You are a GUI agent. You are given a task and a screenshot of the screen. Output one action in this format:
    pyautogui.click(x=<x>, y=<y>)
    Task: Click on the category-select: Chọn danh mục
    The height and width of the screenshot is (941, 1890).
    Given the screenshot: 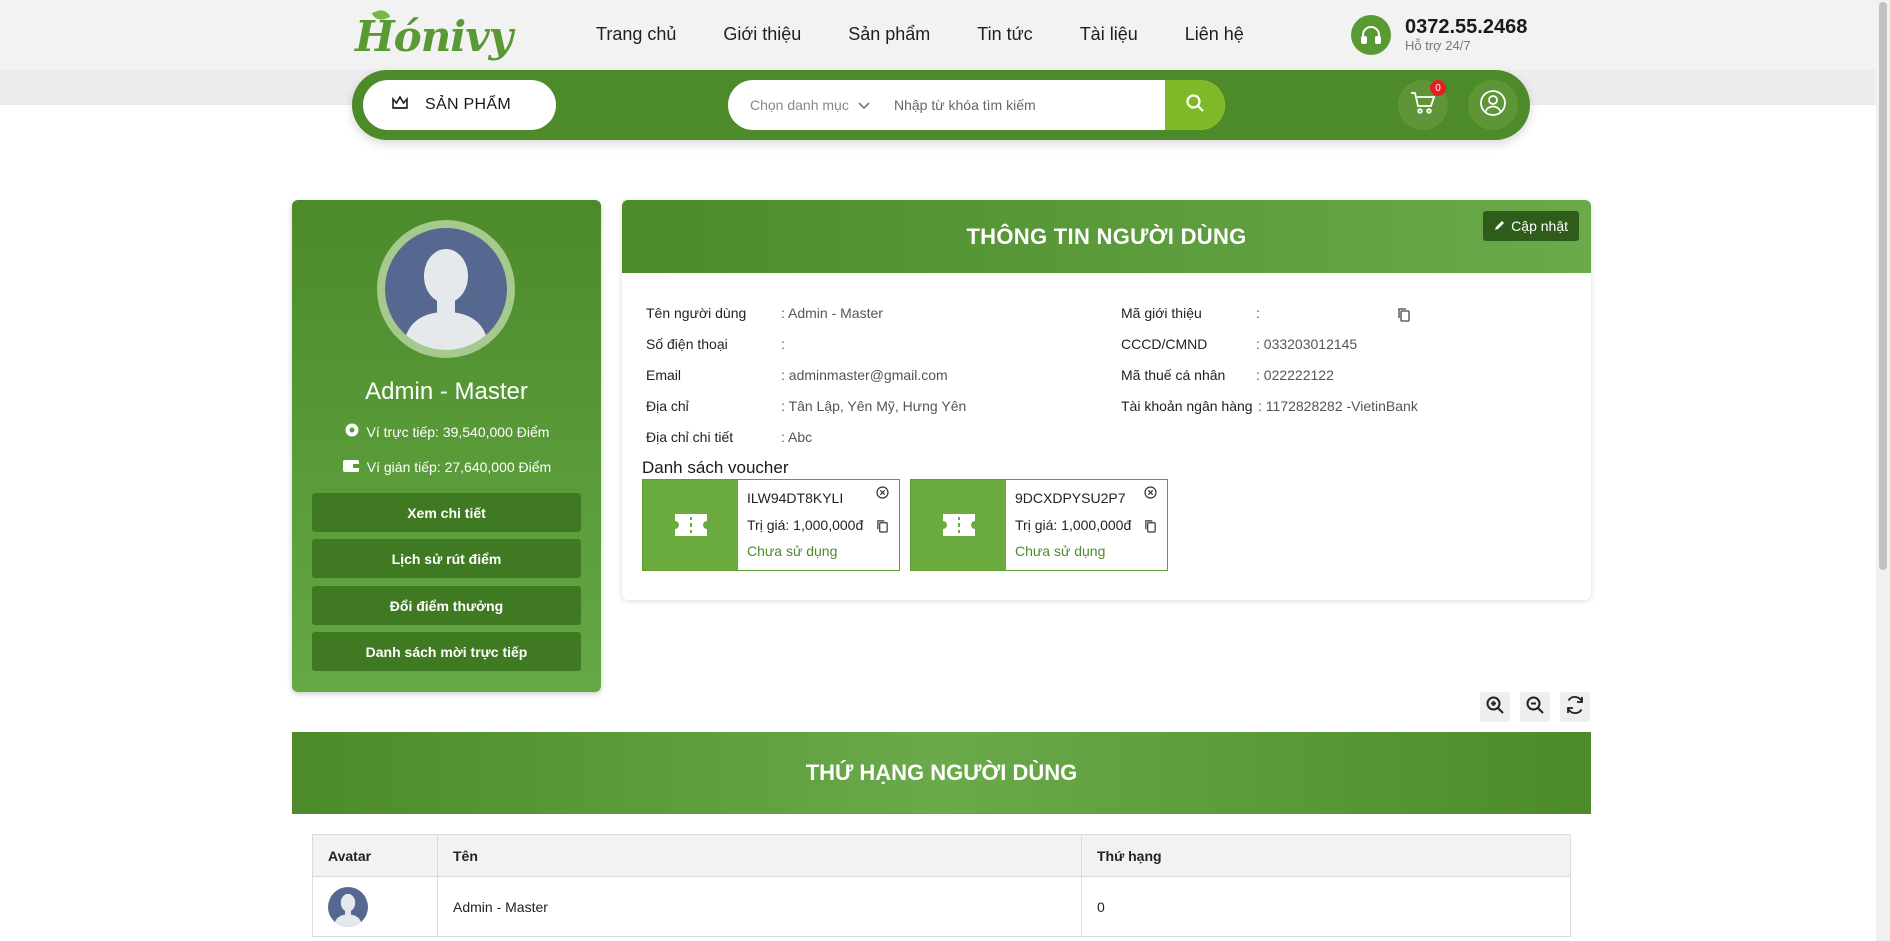 What is the action you would take?
    pyautogui.click(x=806, y=105)
    